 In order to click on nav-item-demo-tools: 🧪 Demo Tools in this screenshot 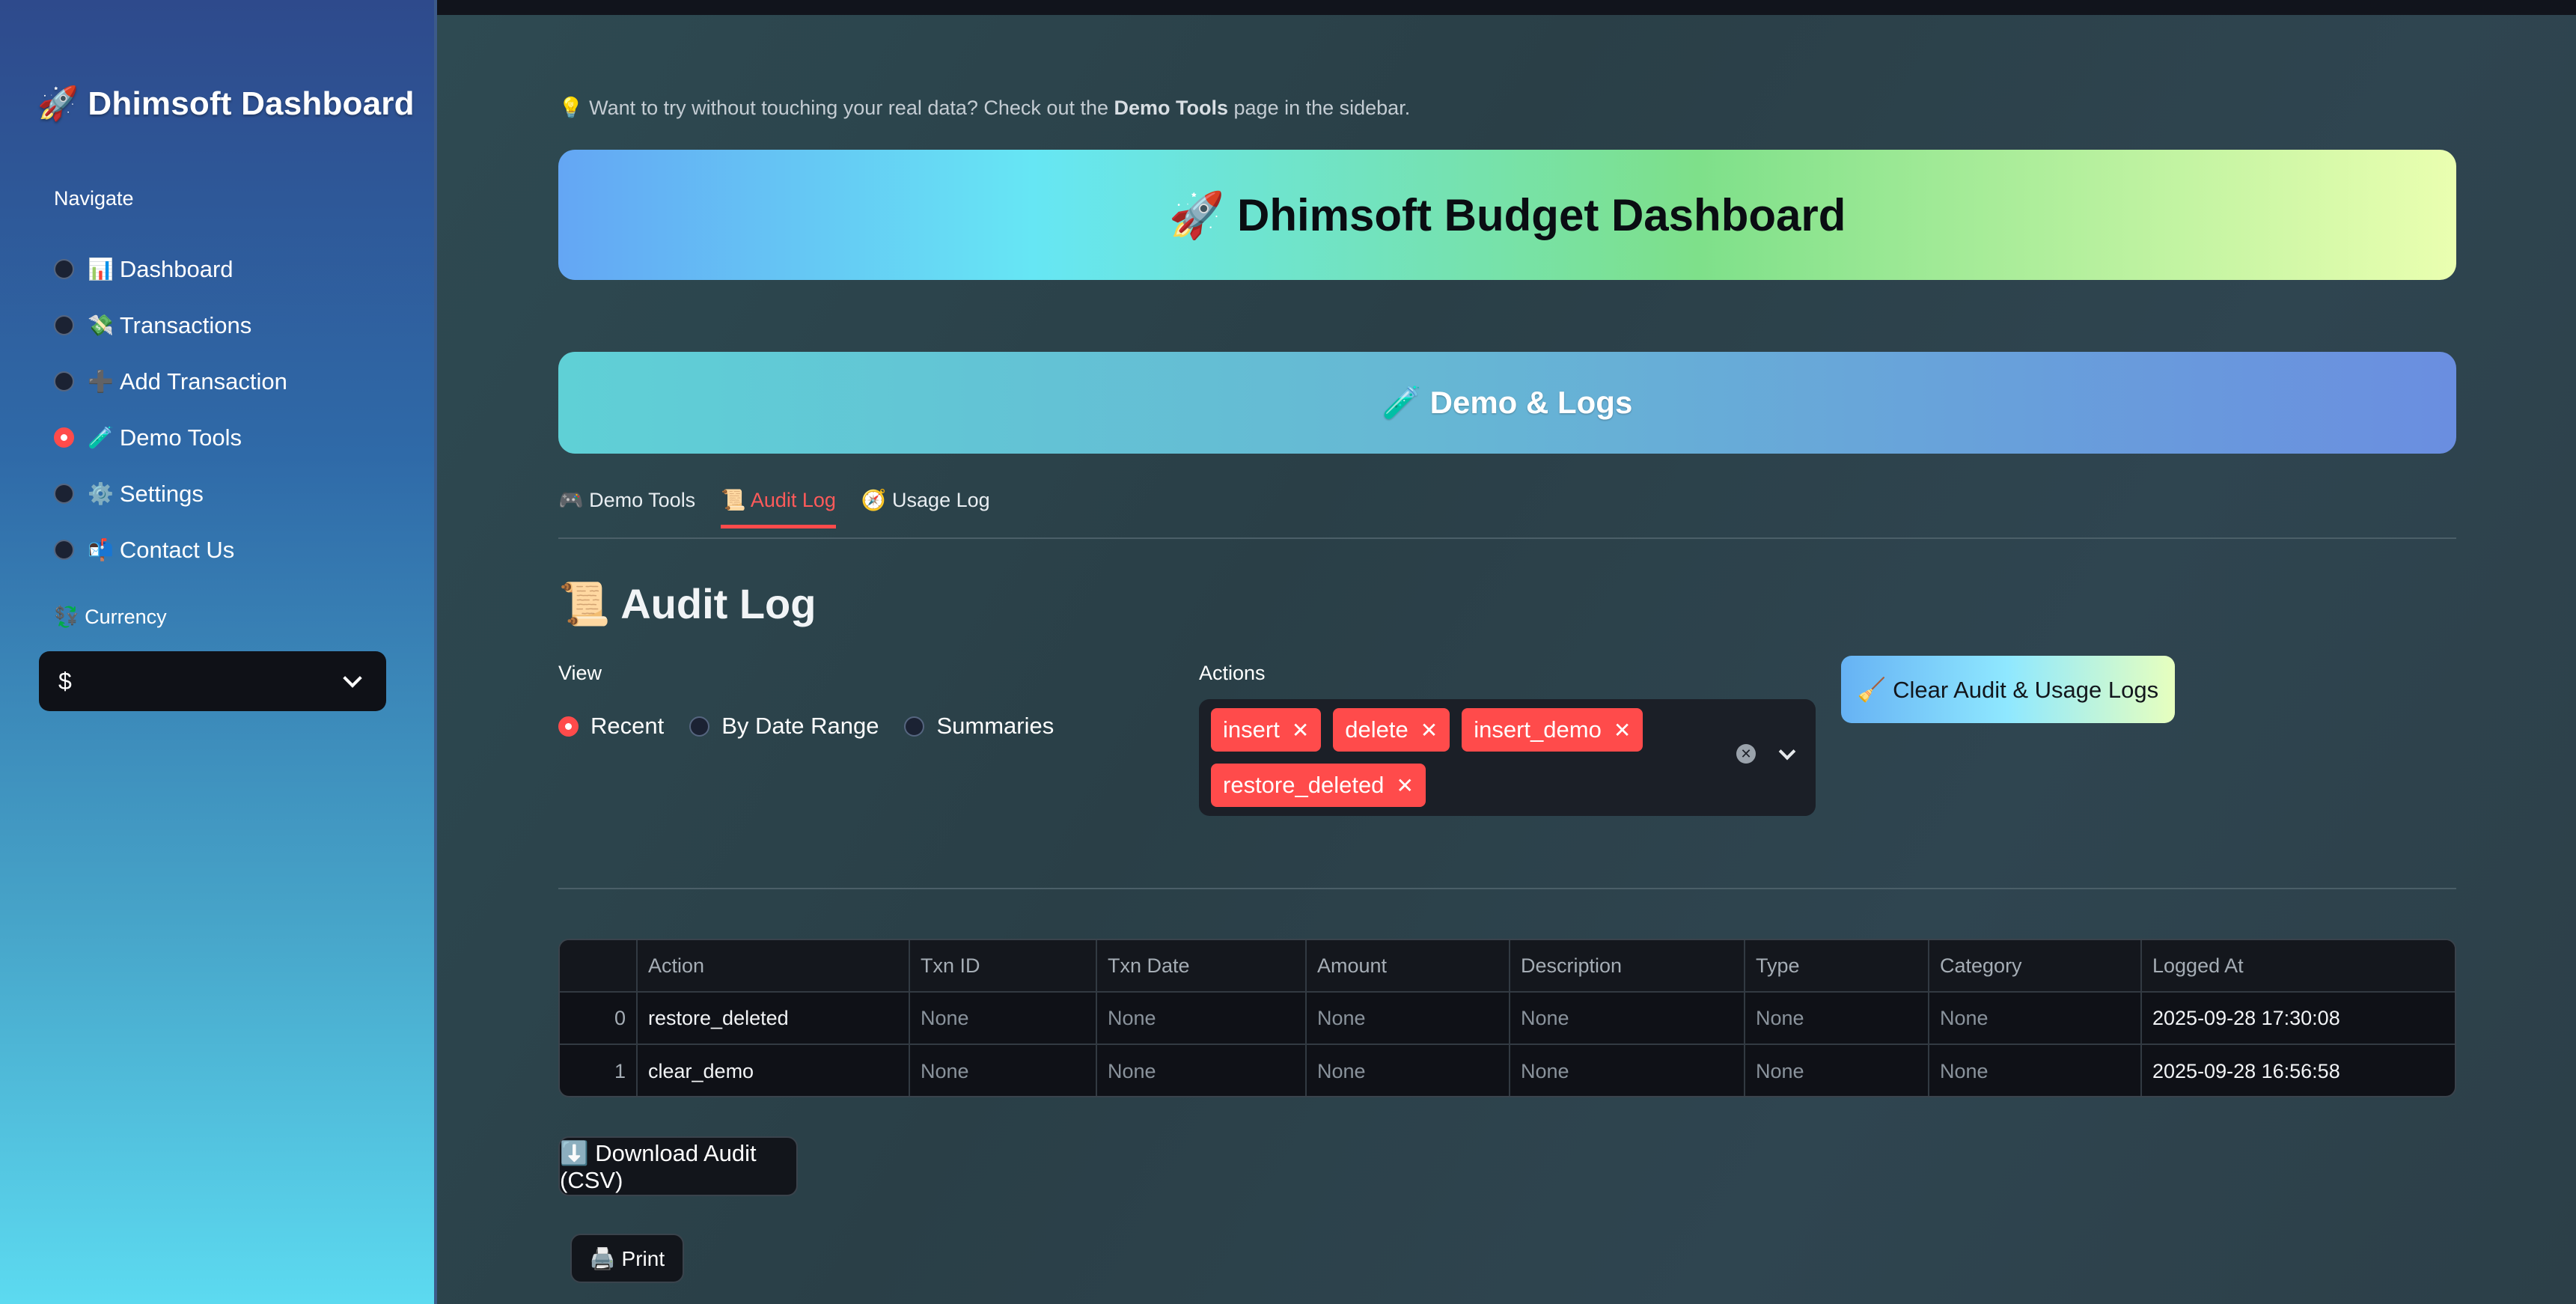, I will do `click(170, 437)`.